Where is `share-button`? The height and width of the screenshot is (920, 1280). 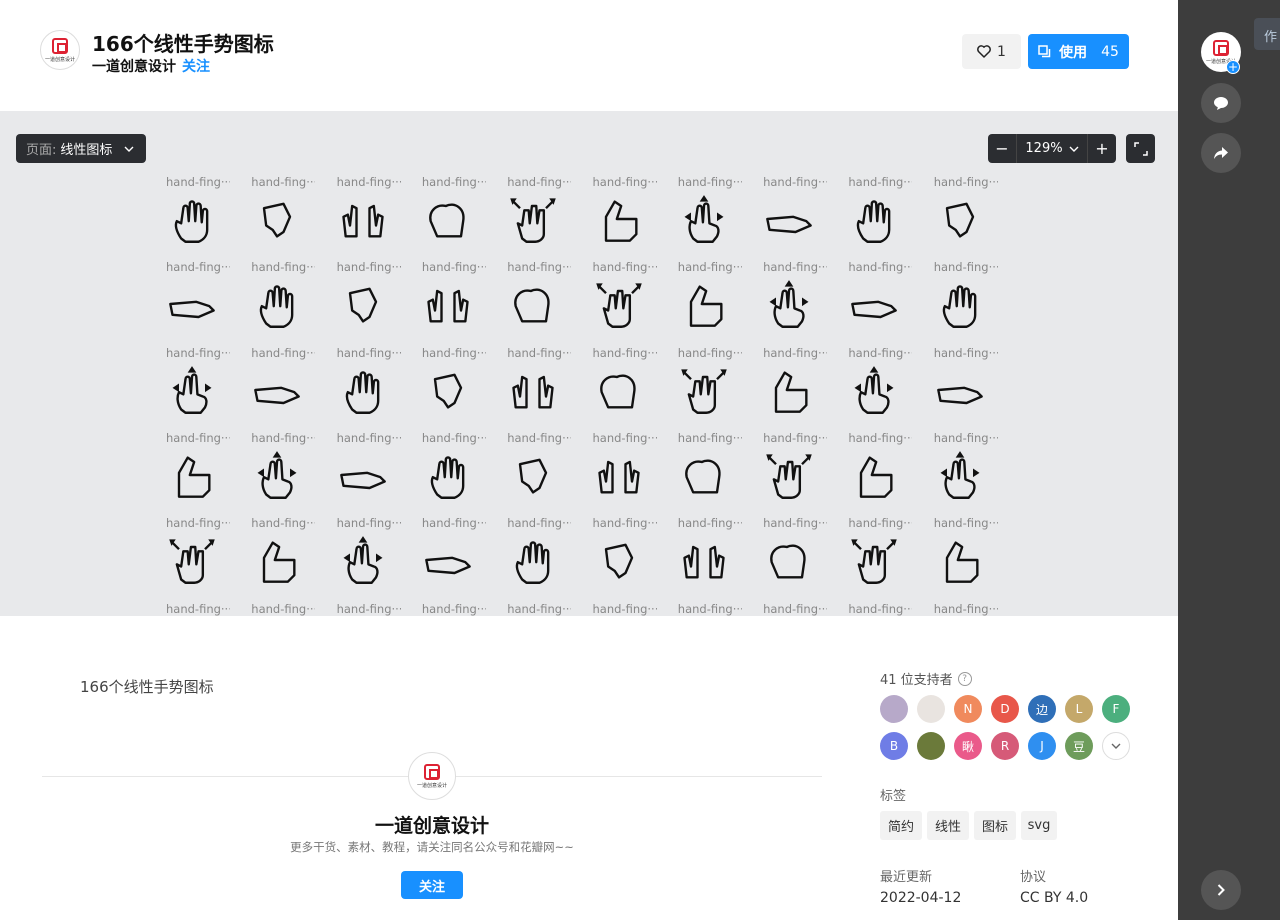 share-button is located at coordinates (1221, 153).